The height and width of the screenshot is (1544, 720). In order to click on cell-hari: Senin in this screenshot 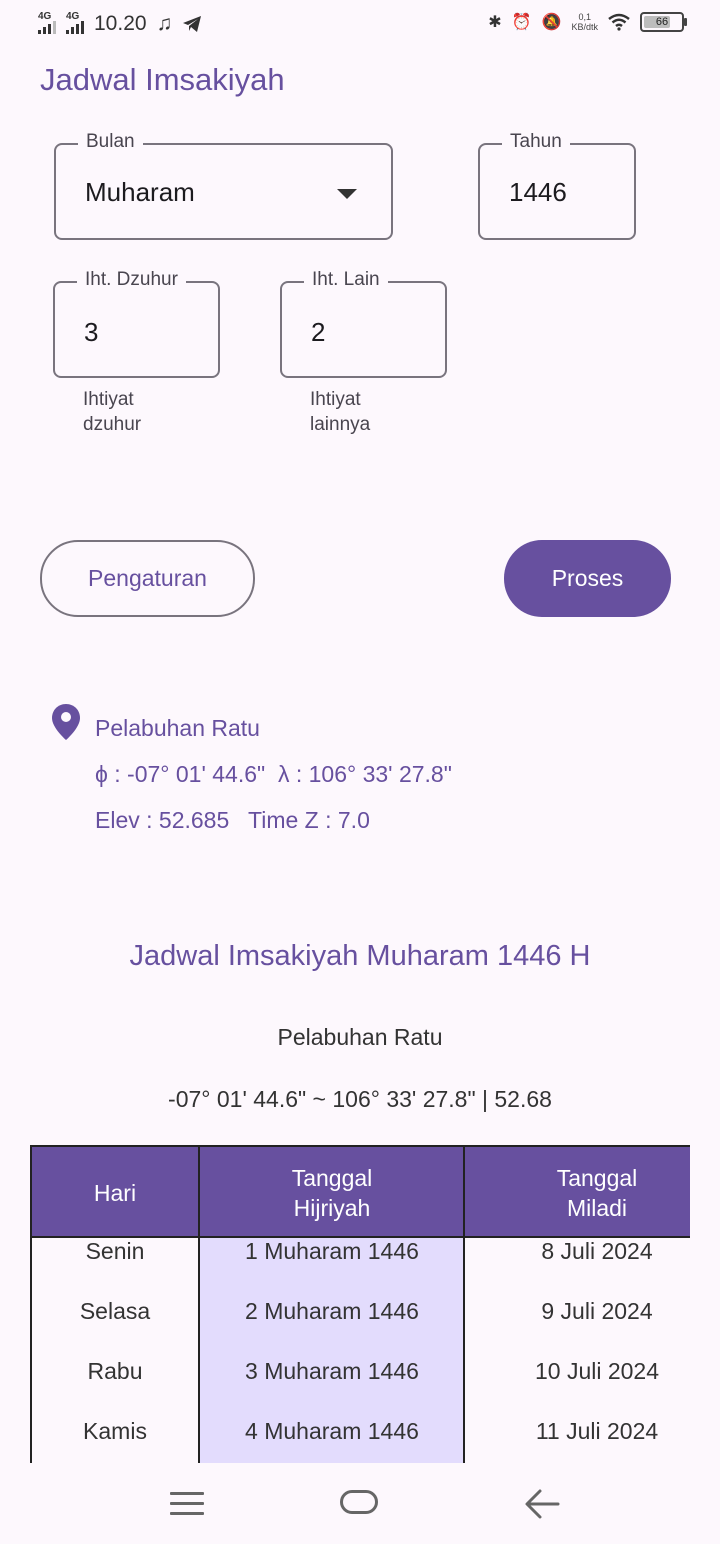, I will do `click(115, 1251)`.